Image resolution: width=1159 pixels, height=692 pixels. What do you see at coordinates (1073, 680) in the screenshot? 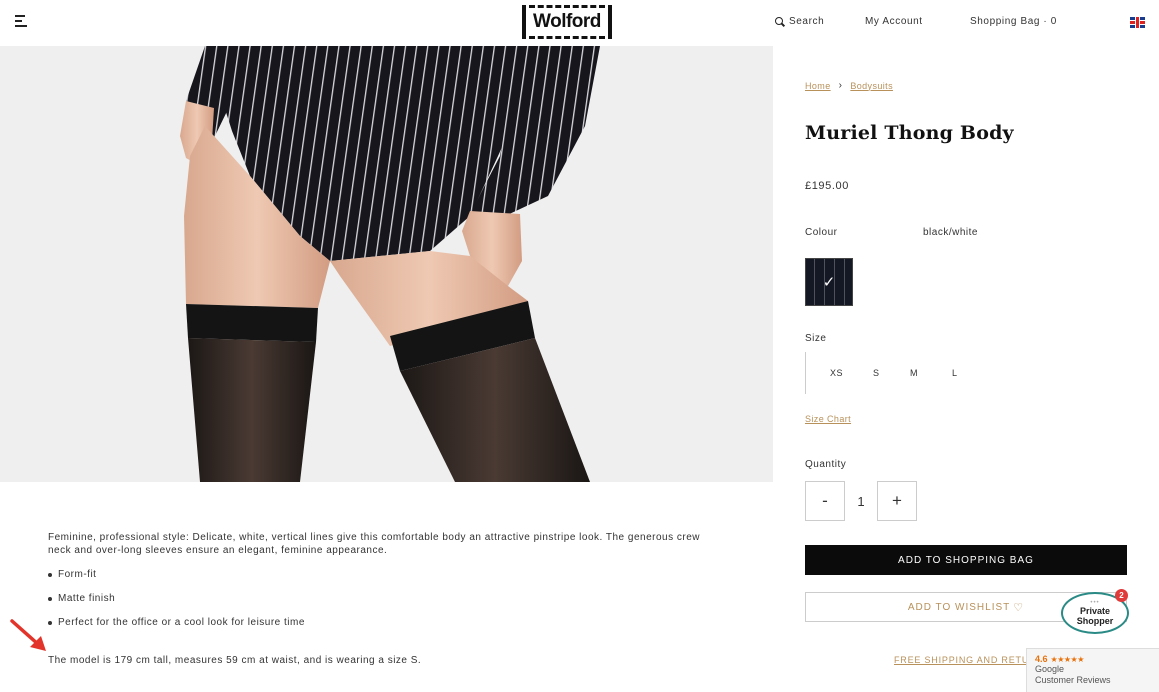
I see `google-reviews-subtitle: Customer Reviews` at bounding box center [1073, 680].